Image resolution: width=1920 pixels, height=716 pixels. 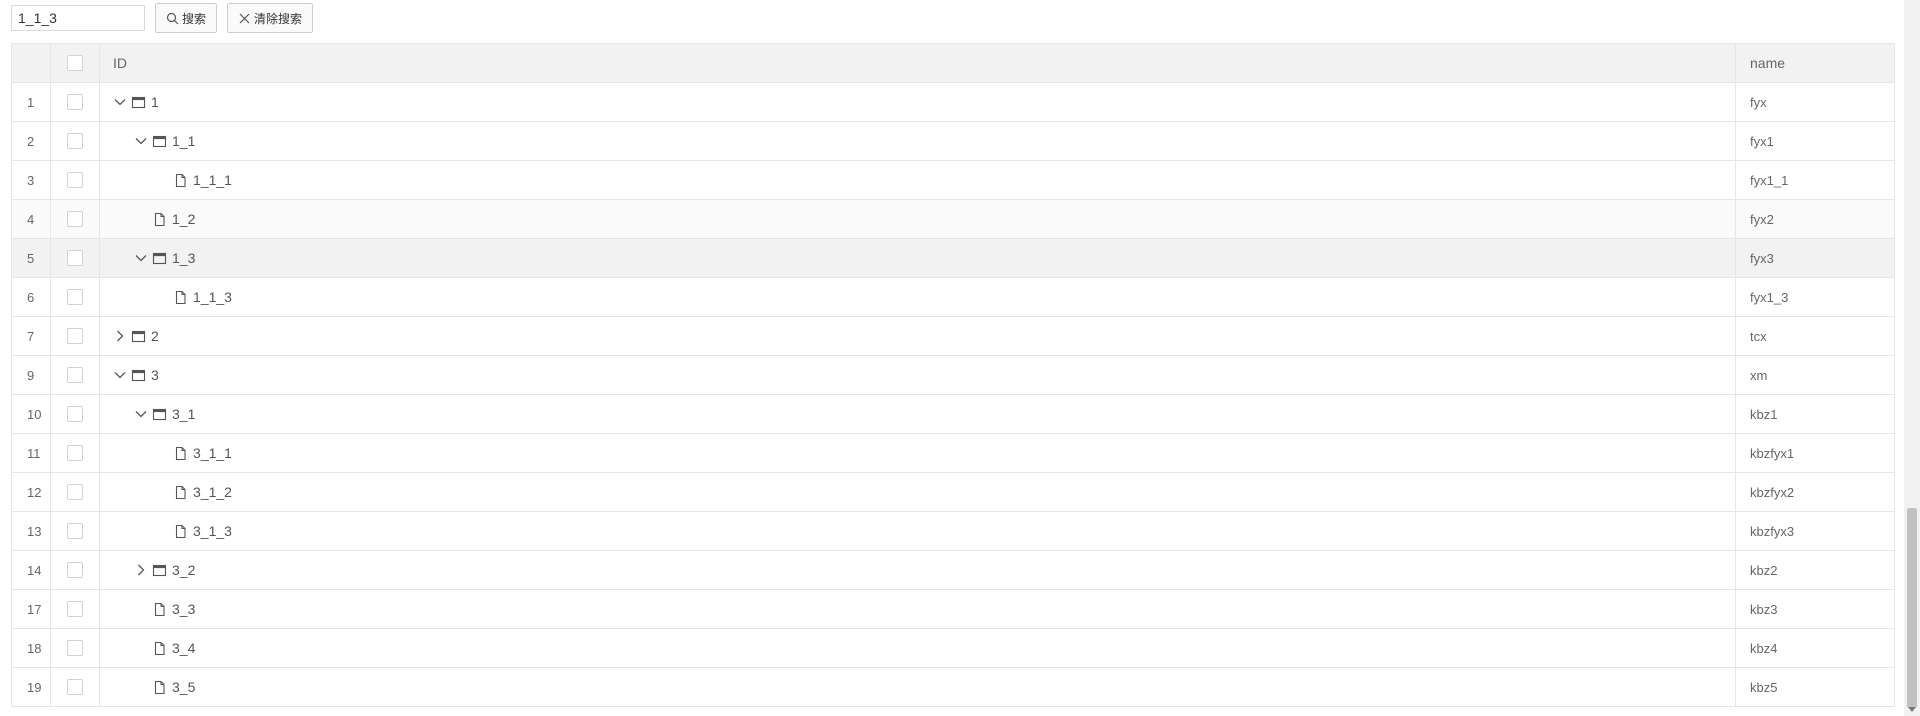 I want to click on node-id: 3_2, so click(x=184, y=570).